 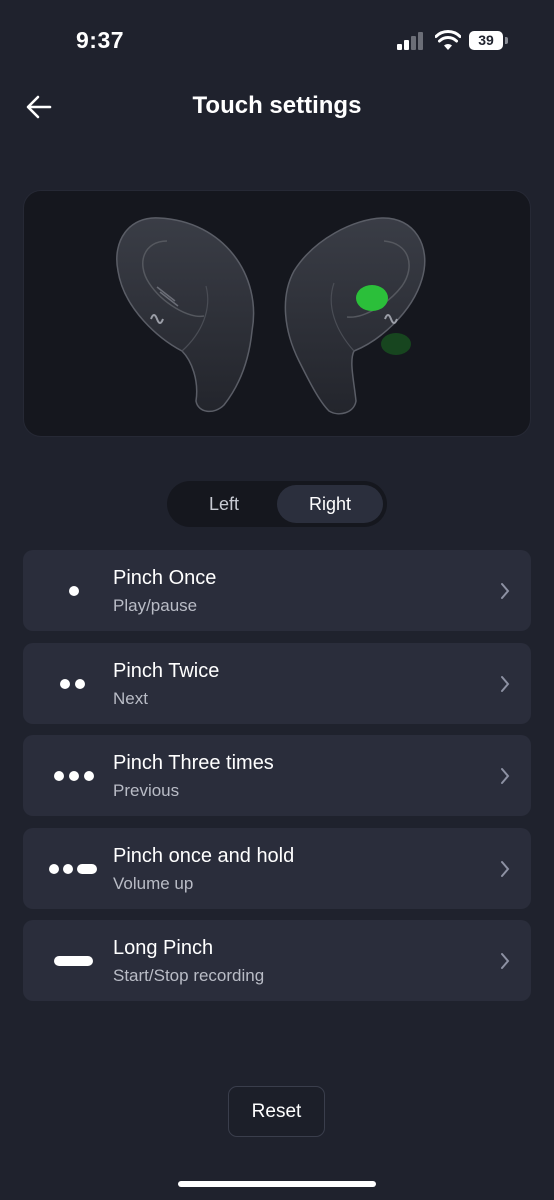 What do you see at coordinates (193, 763) in the screenshot?
I see `gesture-title: Pinch Three times` at bounding box center [193, 763].